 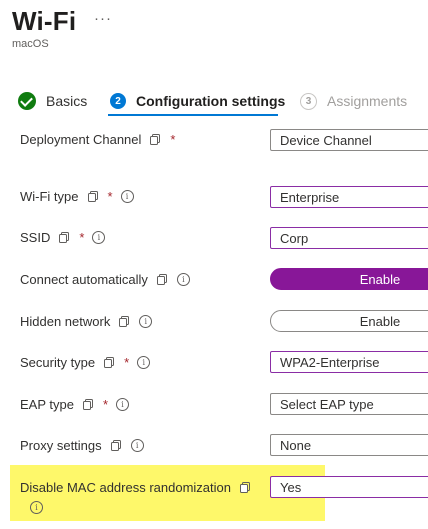 What do you see at coordinates (211, 101) in the screenshot?
I see `tab-configuration-settings-label: Configuration settings` at bounding box center [211, 101].